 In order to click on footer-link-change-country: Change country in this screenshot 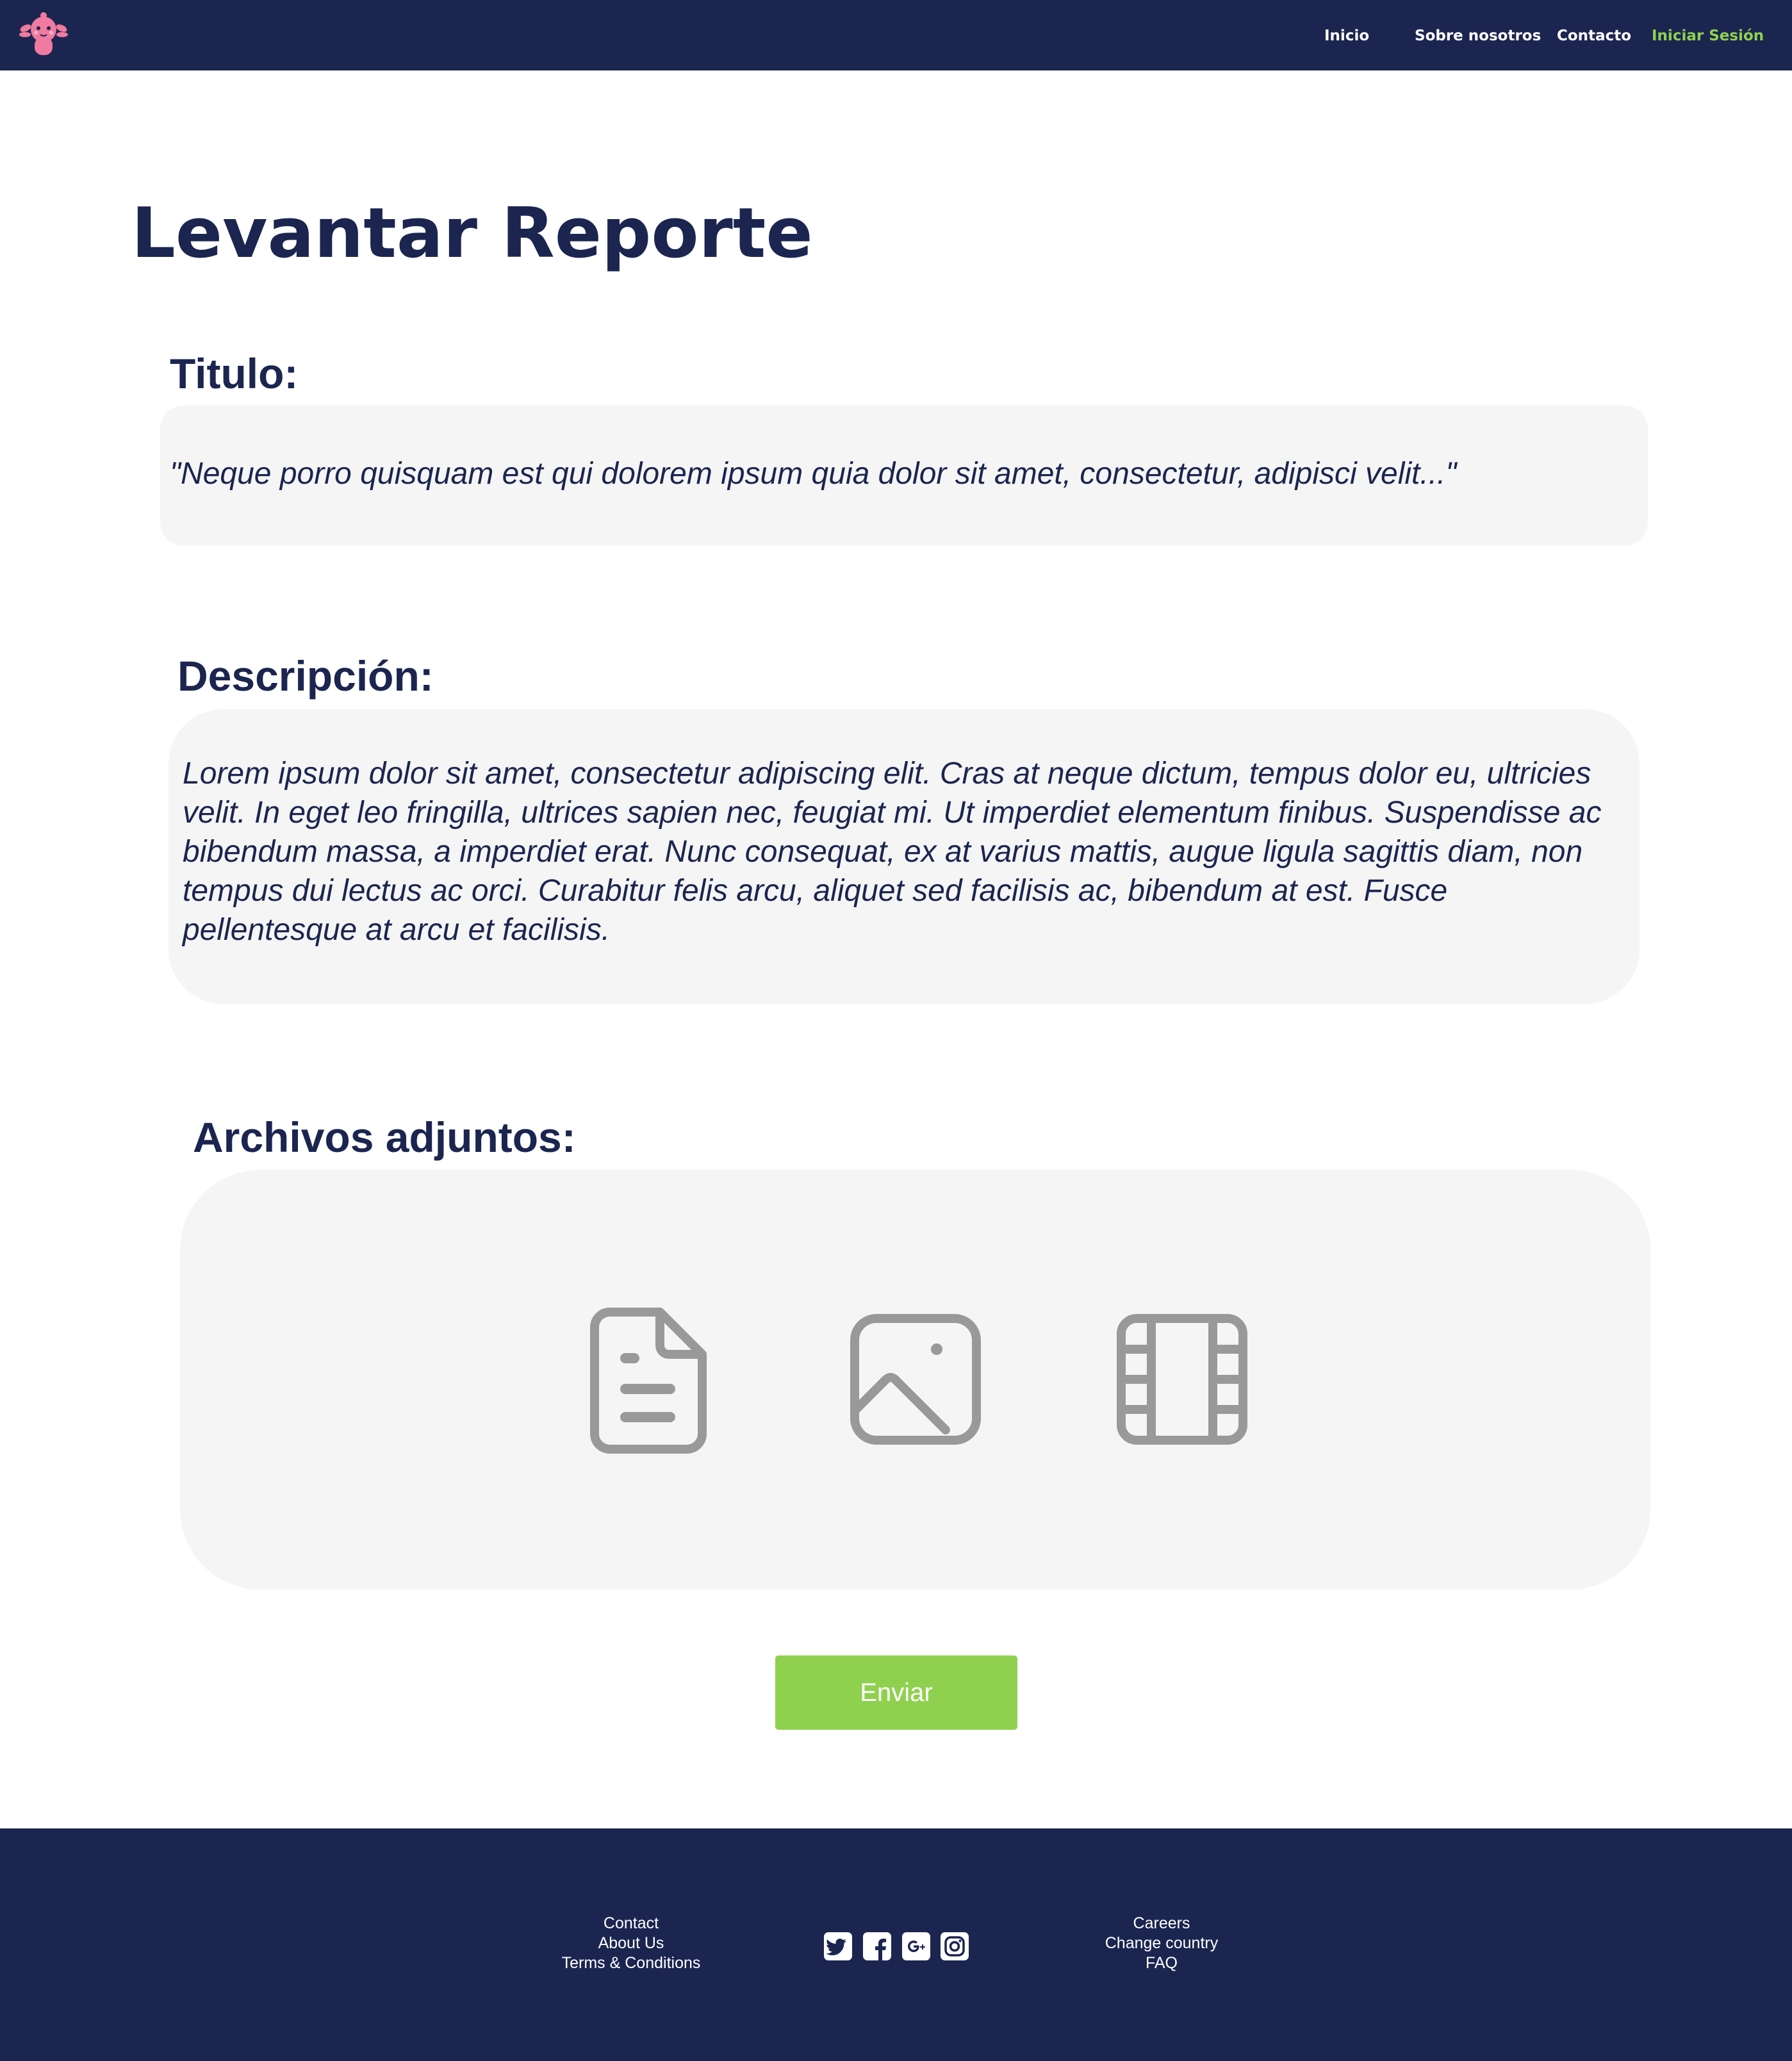, I will do `click(1161, 1943)`.